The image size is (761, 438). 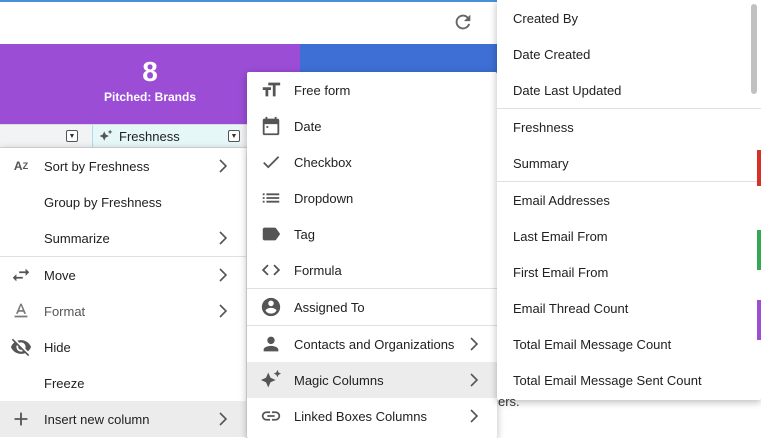 What do you see at coordinates (372, 90) in the screenshot?
I see `menu-item-free-form: Free form` at bounding box center [372, 90].